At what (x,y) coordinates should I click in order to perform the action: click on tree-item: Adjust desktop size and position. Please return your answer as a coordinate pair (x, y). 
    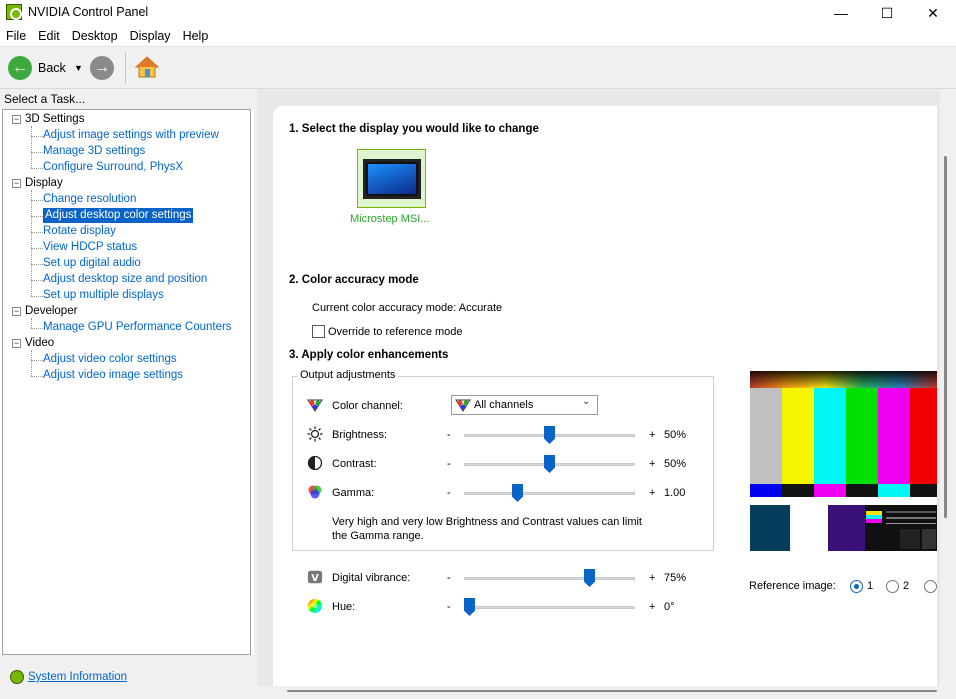
    Looking at the image, I should click on (125, 279).